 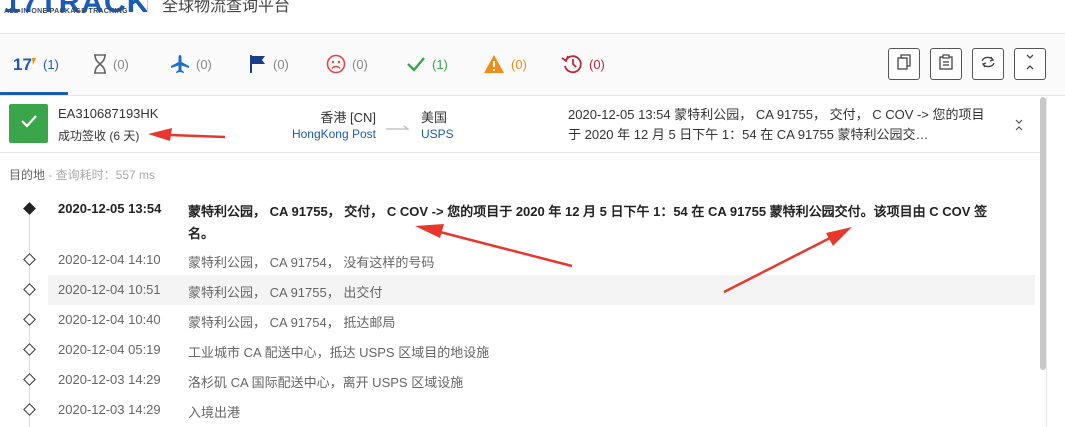 I want to click on origin-country: 香港 [CN], so click(x=348, y=117).